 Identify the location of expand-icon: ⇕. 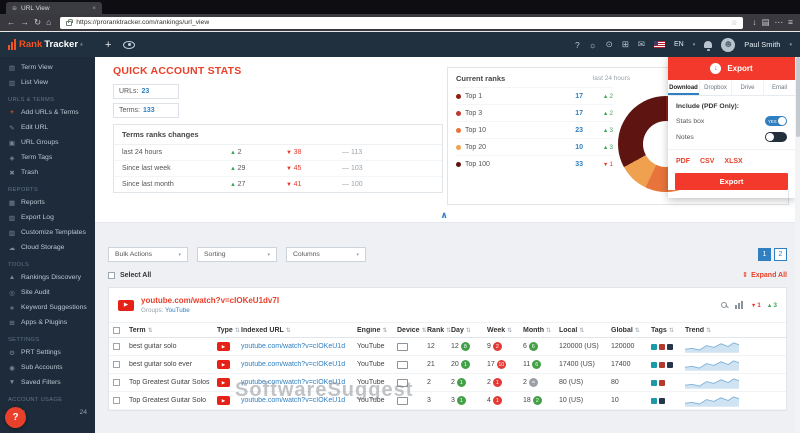
(745, 275).